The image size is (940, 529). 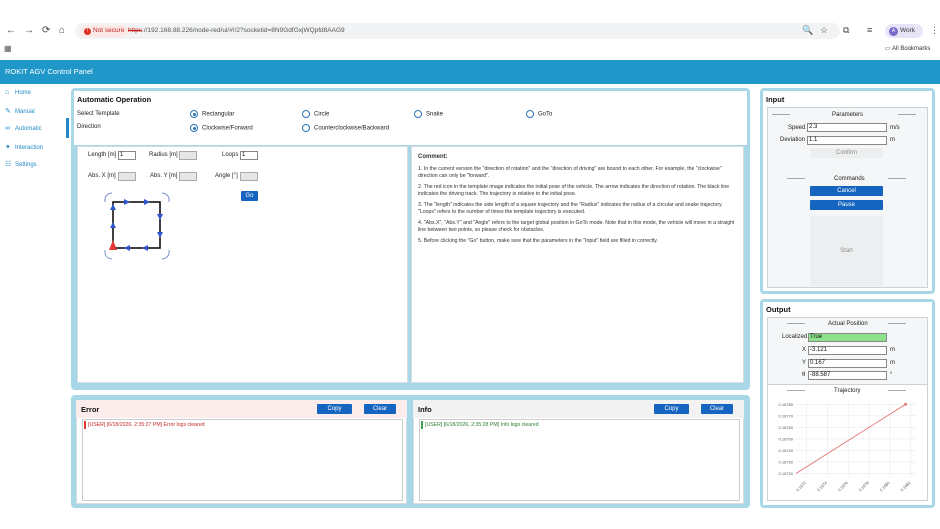 I want to click on x-tick-label: 0.1672, so click(x=801, y=486).